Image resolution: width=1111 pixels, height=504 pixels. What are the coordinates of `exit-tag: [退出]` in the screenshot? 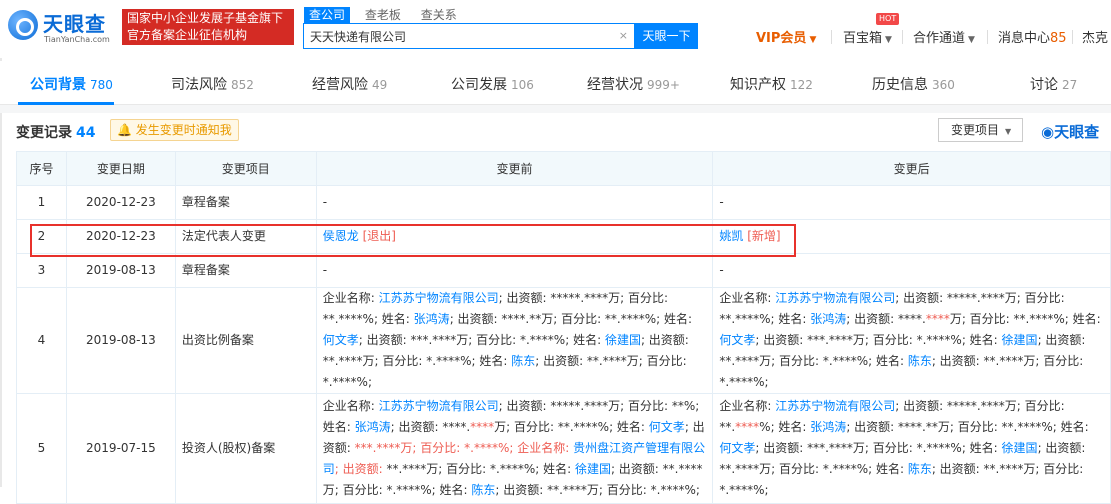 It's located at (379, 236).